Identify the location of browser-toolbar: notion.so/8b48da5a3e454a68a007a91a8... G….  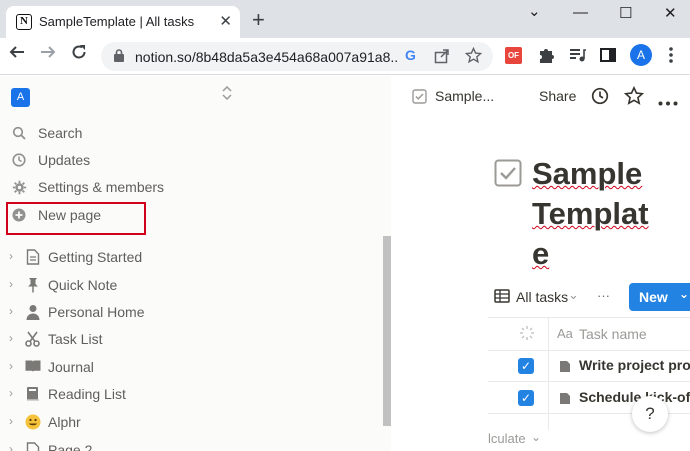
(345, 56).